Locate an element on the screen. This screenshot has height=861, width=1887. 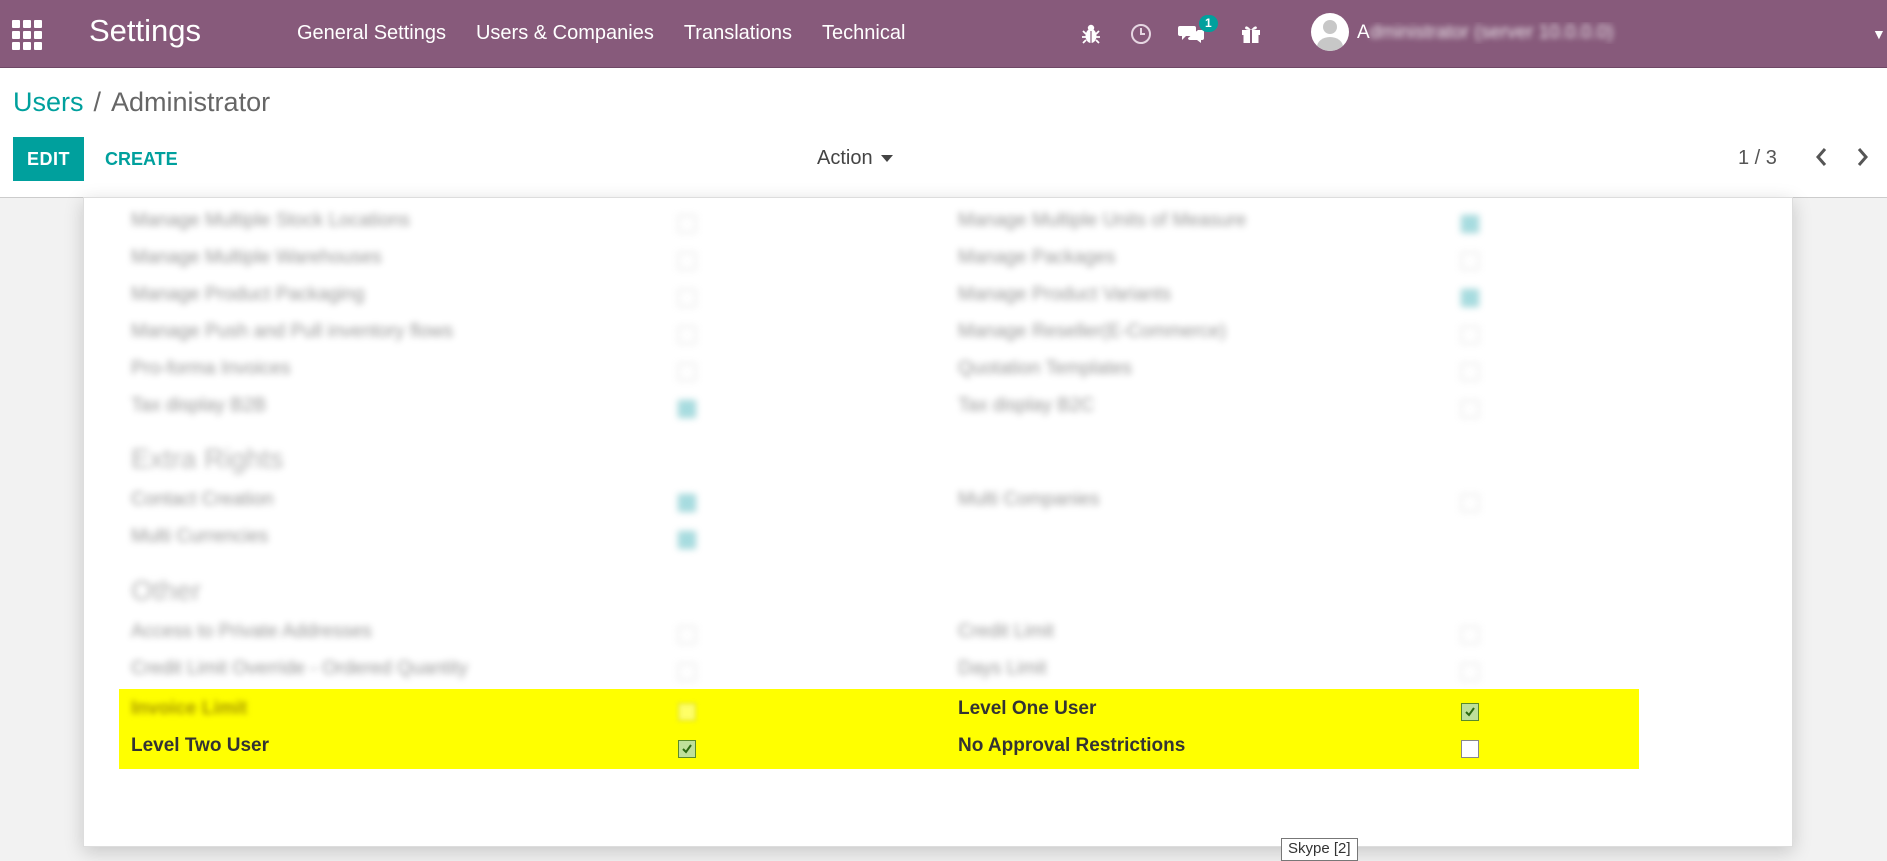
app-title: Settings is located at coordinates (145, 30).